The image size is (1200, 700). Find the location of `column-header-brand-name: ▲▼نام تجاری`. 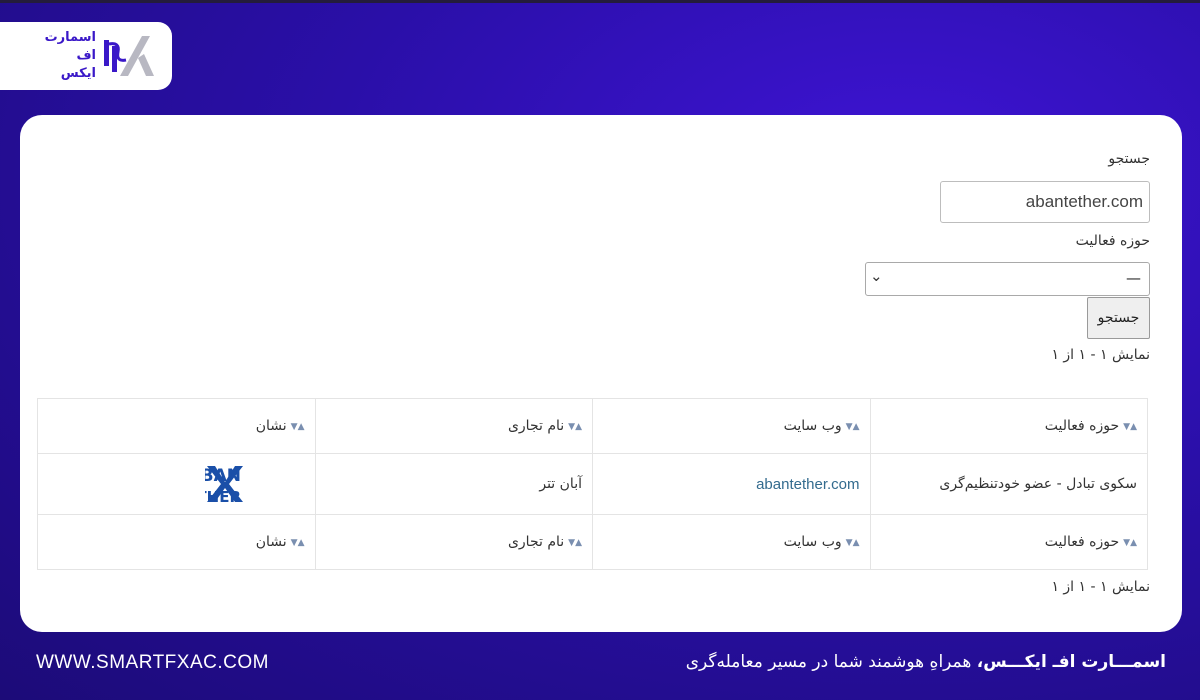

column-header-brand-name: ▲▼نام تجاری is located at coordinates (453, 426).